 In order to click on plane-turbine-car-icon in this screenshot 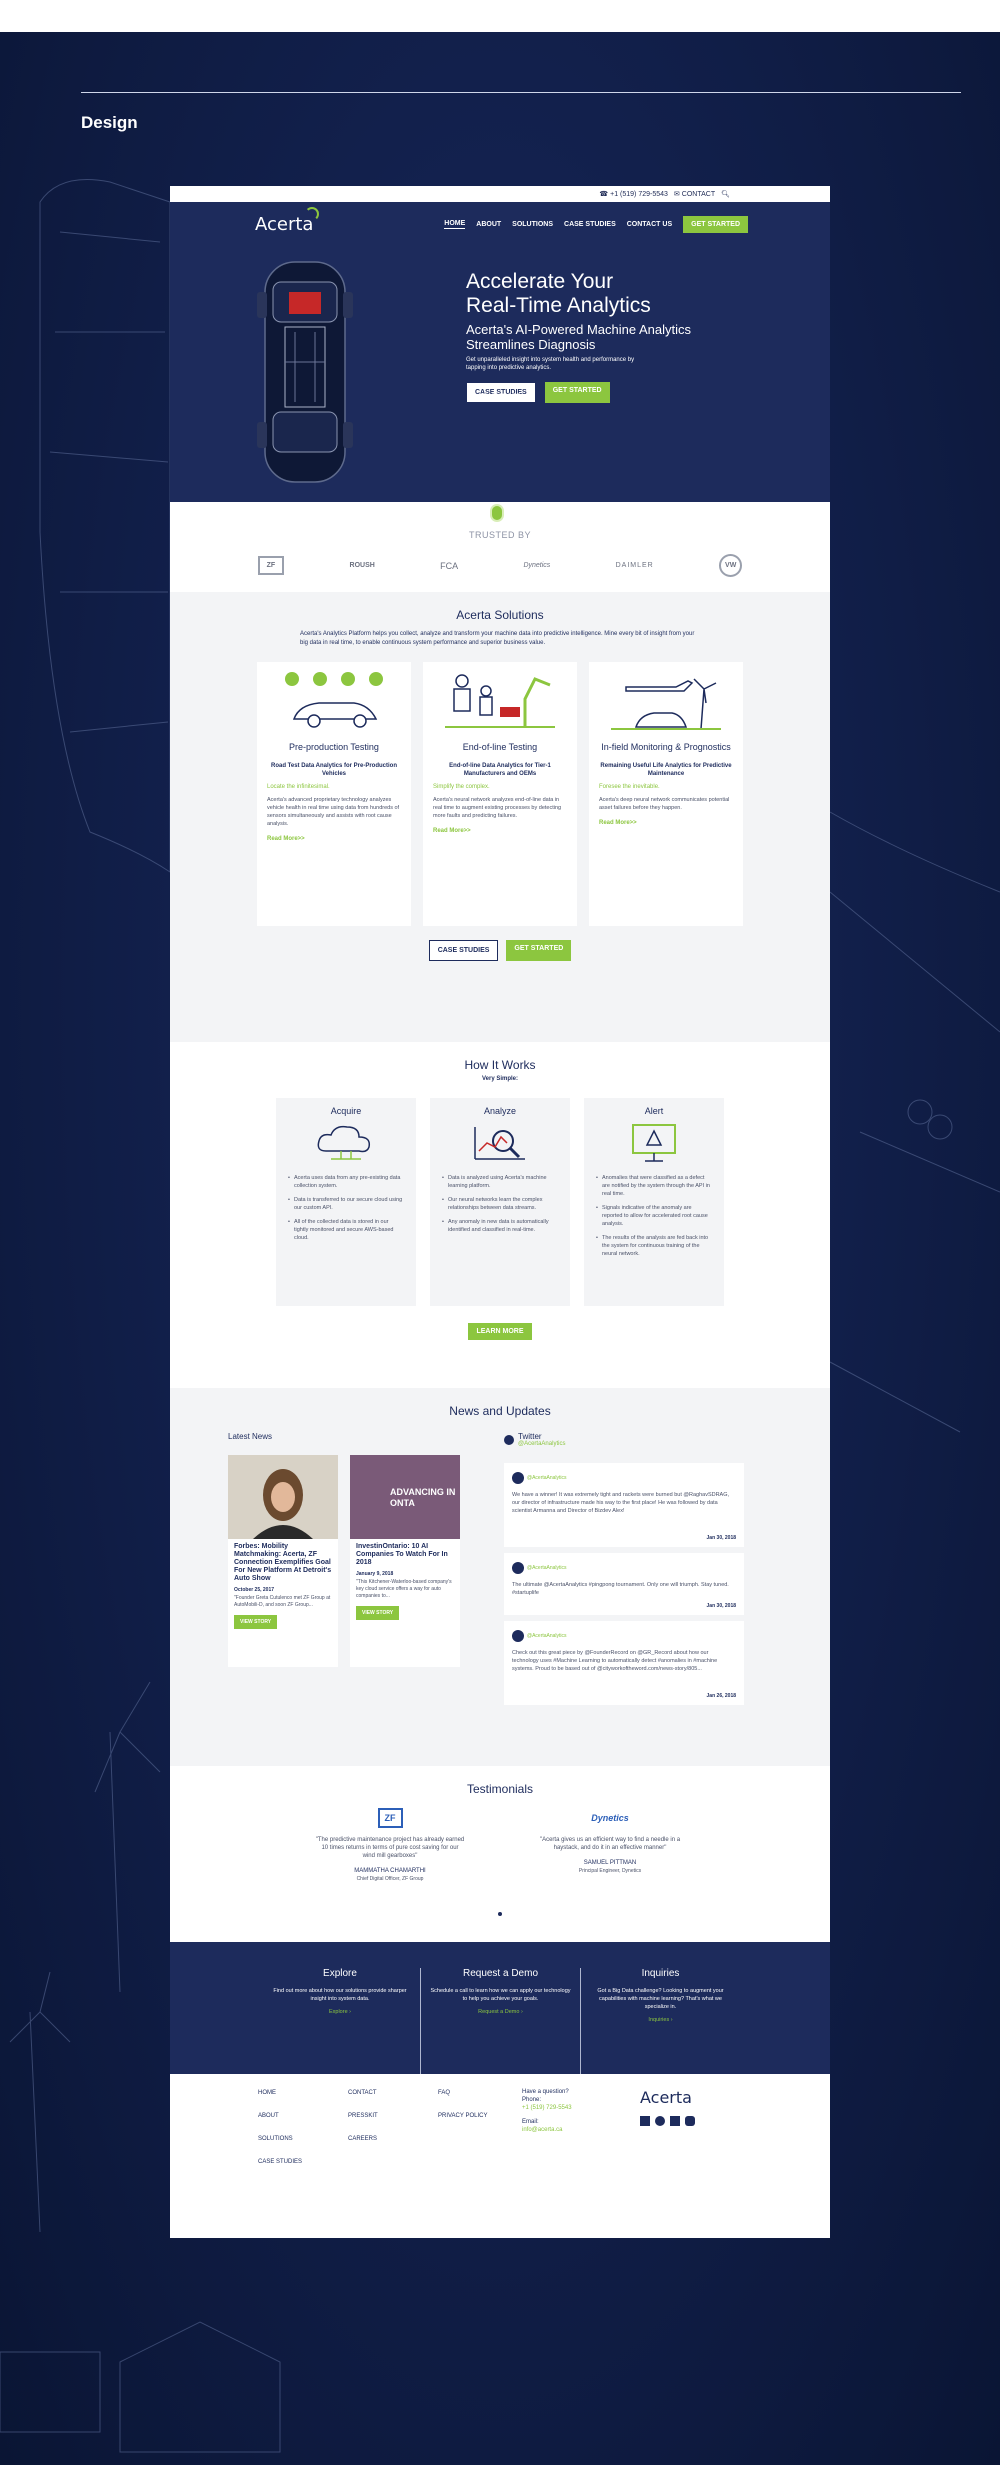, I will do `click(666, 704)`.